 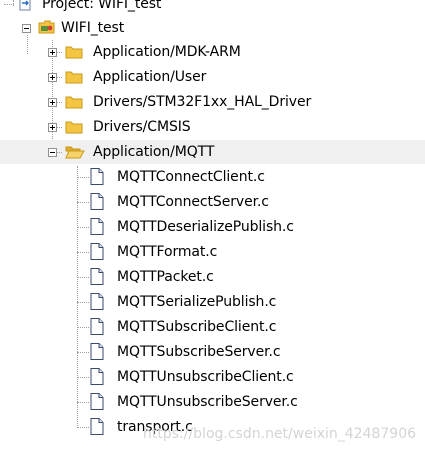 I want to click on file-row: MQTTSubscribeClient.c, so click(x=212, y=327).